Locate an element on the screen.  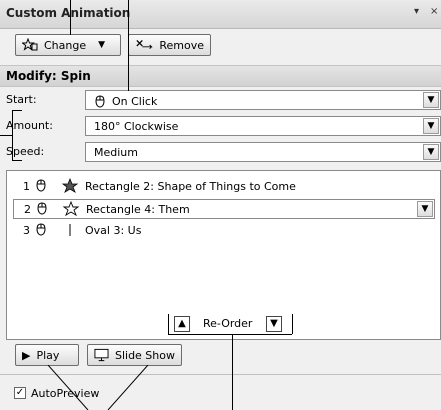
pane-title: Custom Animation is located at coordinates (68, 13).